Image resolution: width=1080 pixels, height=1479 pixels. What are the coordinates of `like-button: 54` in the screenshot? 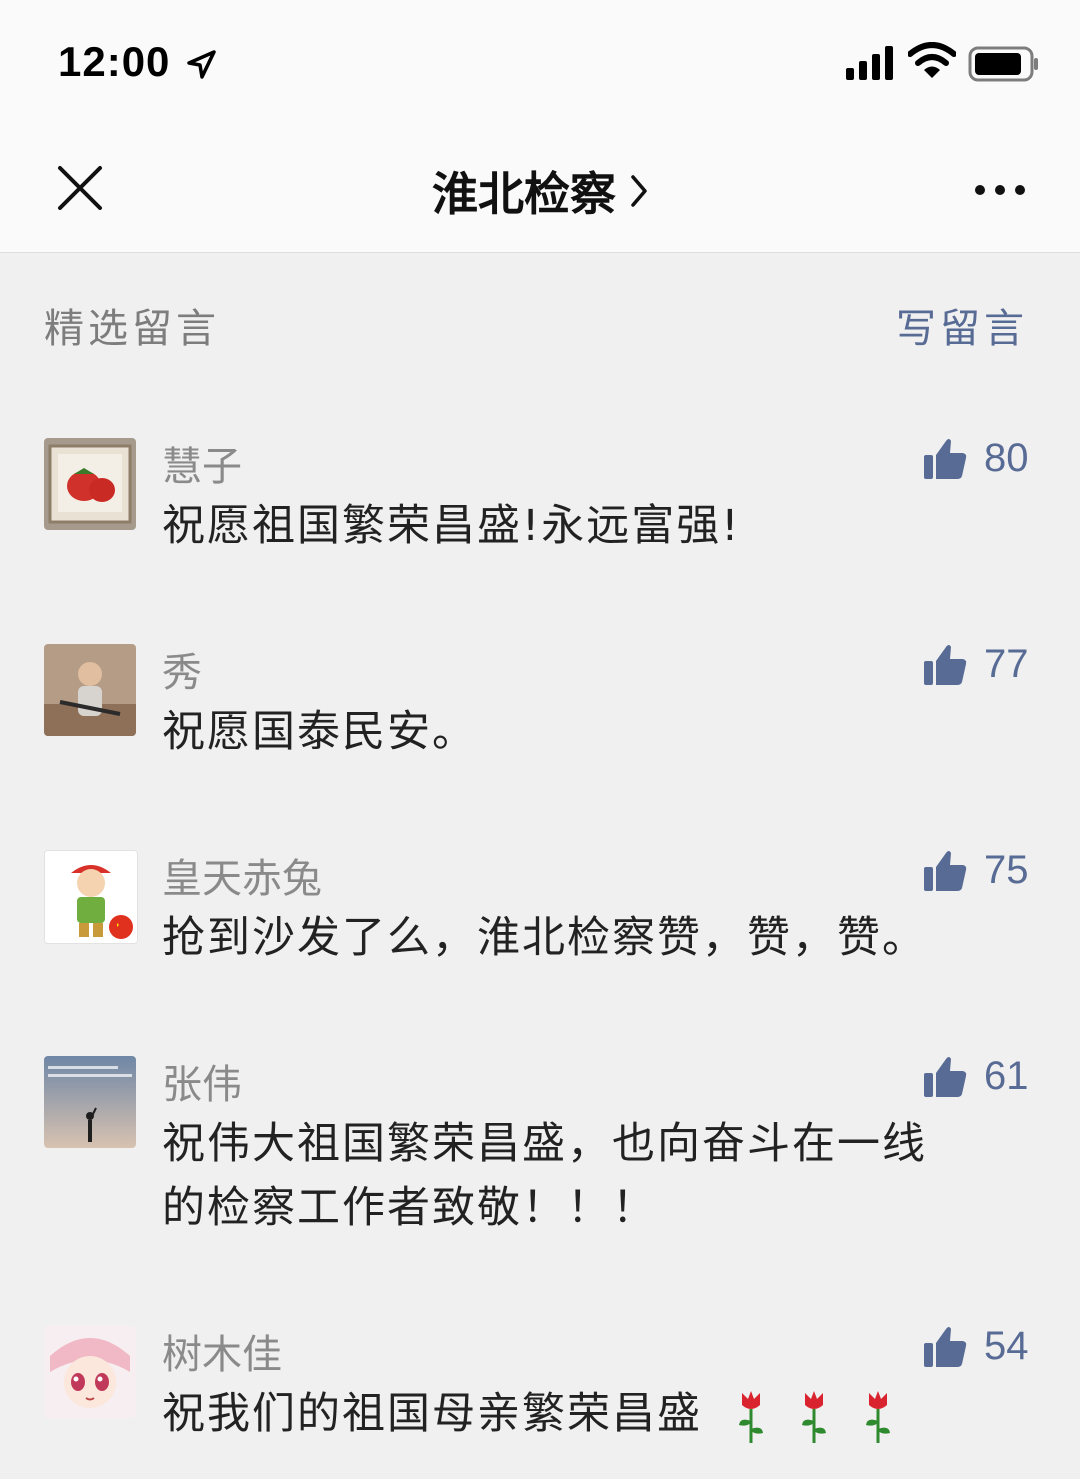 It's located at (975, 1346).